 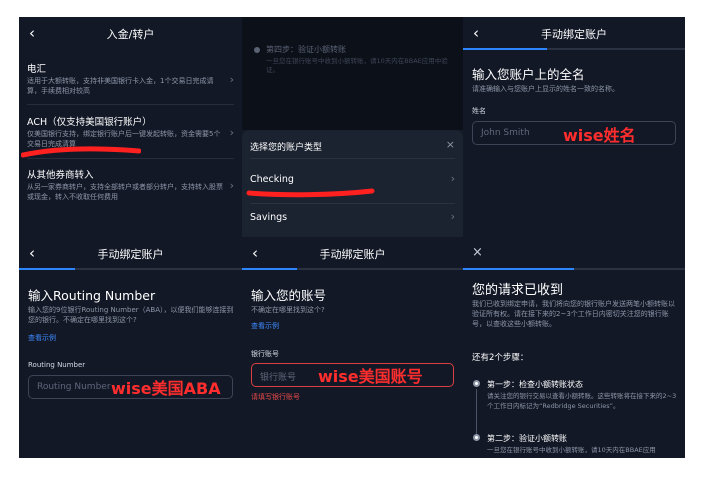 I want to click on option-savings-label: Savings, so click(x=269, y=217).